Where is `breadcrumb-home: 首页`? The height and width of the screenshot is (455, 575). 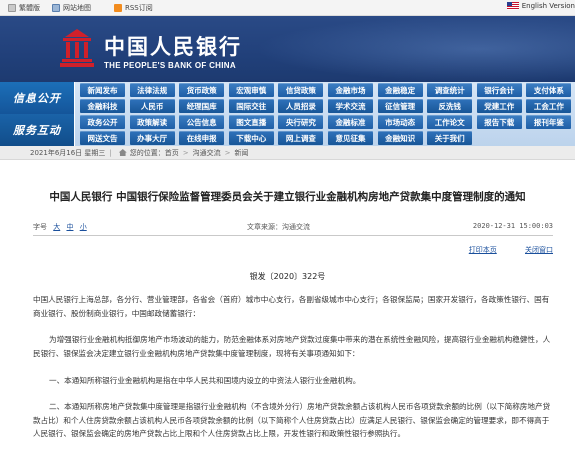
breadcrumb-home: 首页 is located at coordinates (172, 153).